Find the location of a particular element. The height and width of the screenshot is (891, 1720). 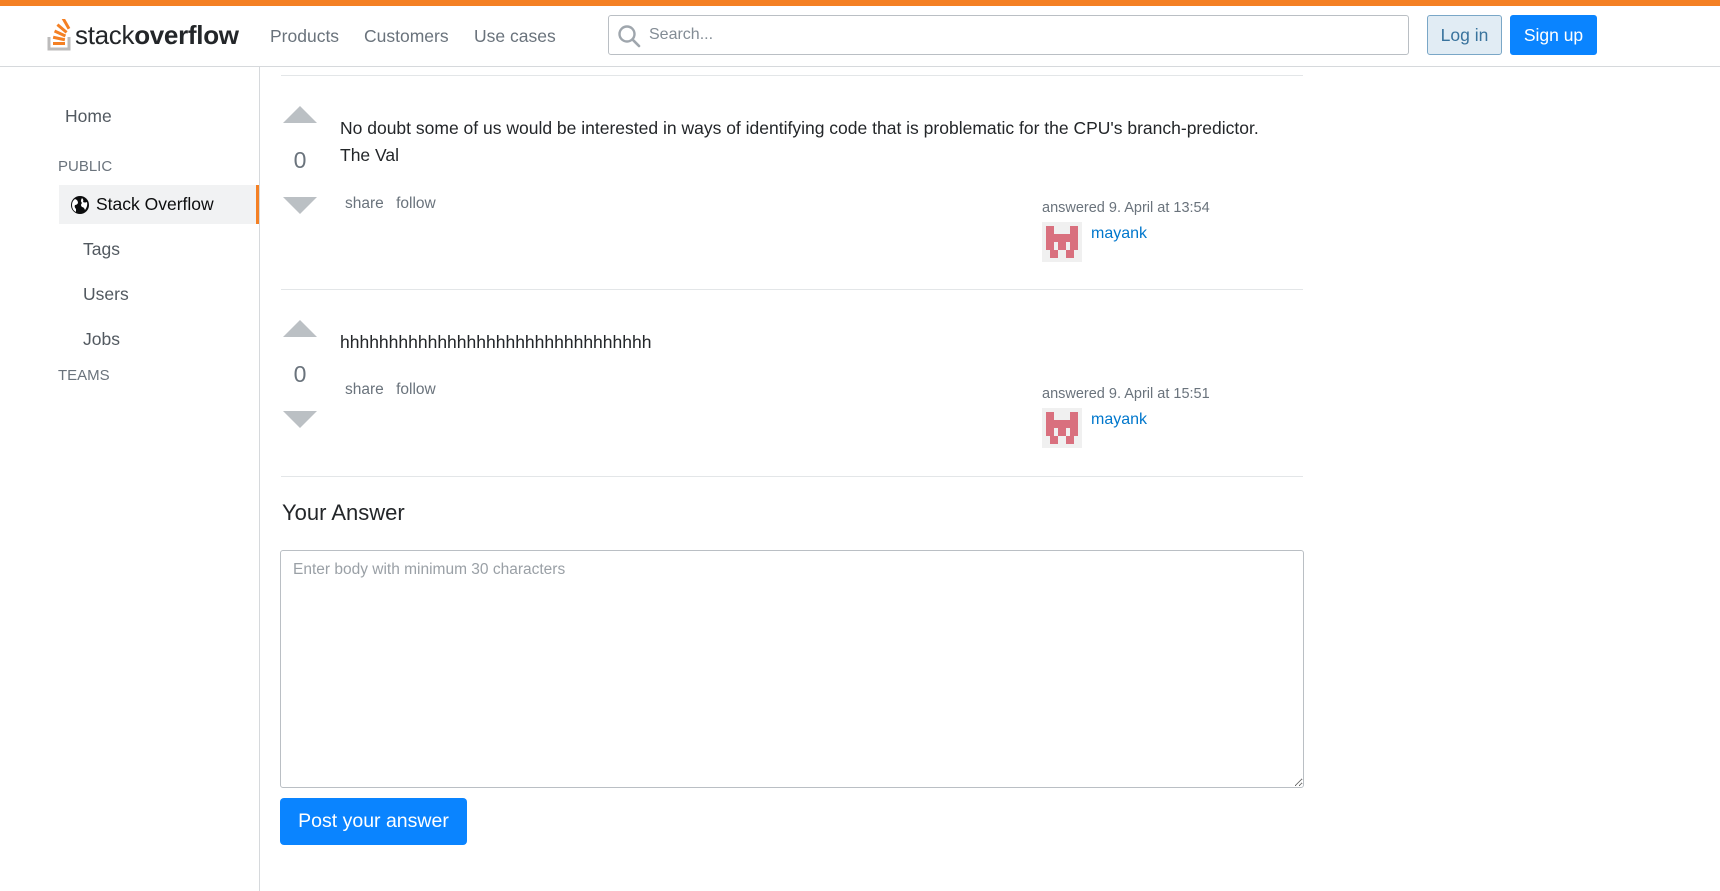

logo-text: stackoverflow is located at coordinates (157, 34).